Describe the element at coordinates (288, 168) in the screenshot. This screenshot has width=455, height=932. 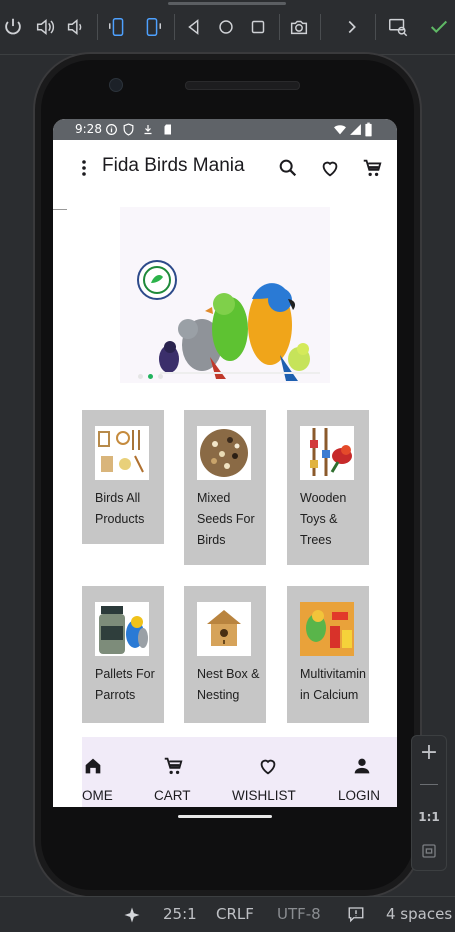
I see `search-icon` at that location.